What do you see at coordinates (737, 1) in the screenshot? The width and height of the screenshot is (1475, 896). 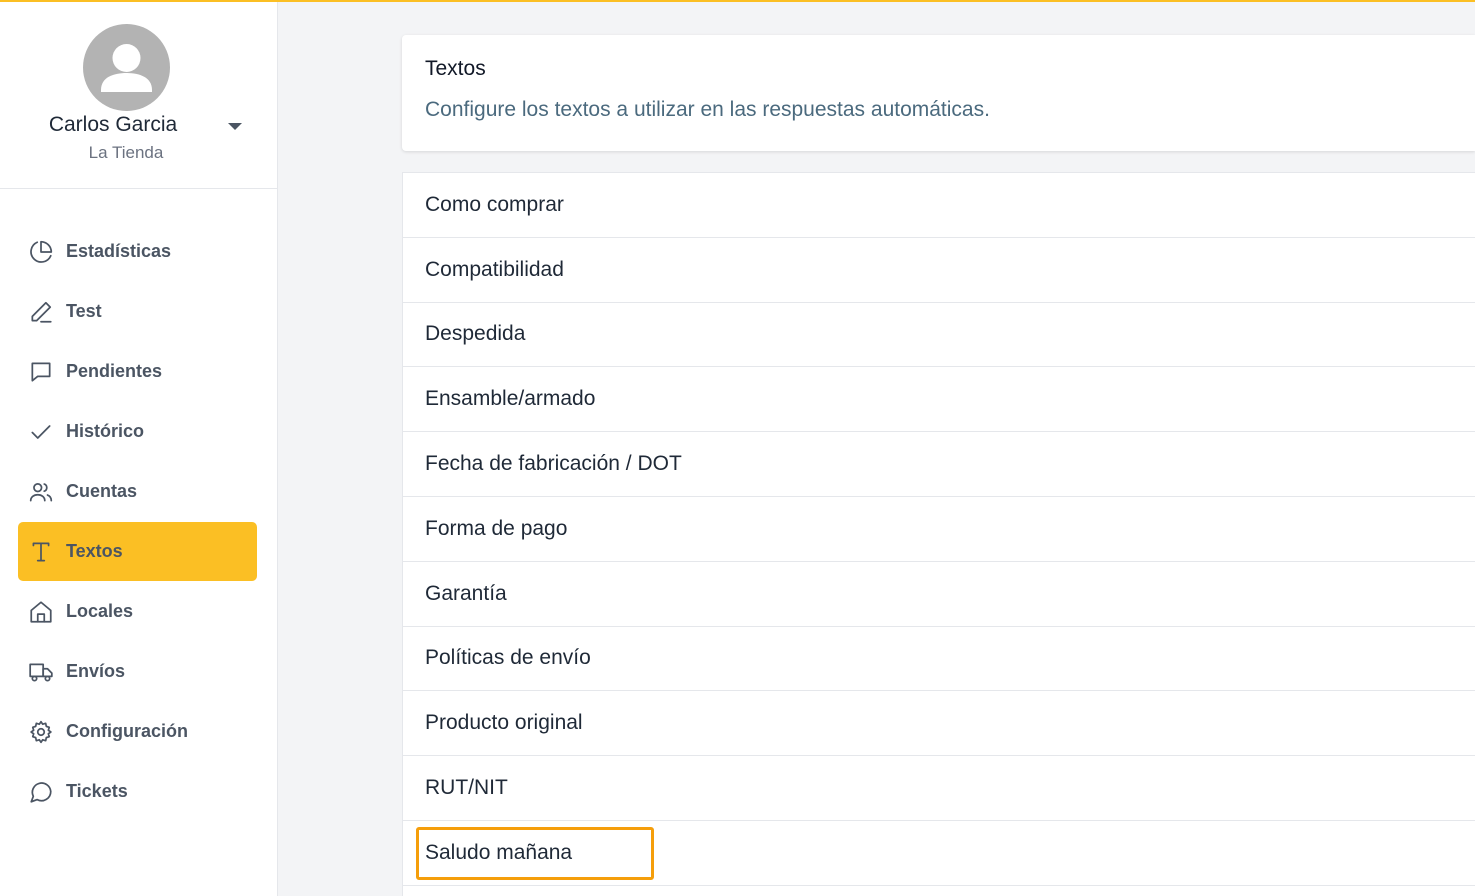 I see `top-accent-bar` at bounding box center [737, 1].